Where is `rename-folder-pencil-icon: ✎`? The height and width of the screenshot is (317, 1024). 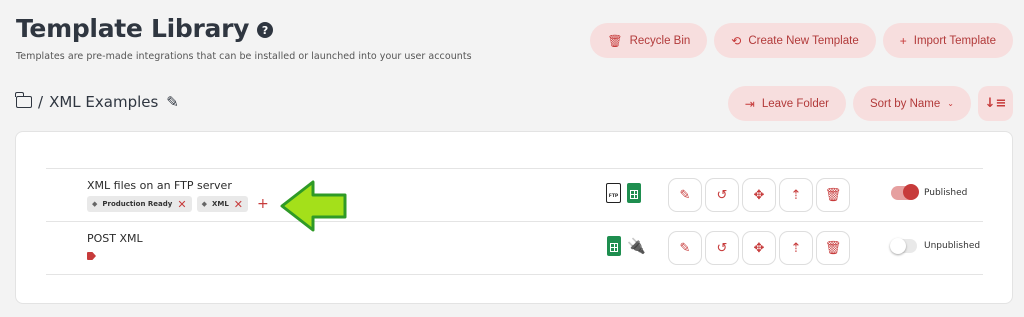 rename-folder-pencil-icon: ✎ is located at coordinates (172, 102).